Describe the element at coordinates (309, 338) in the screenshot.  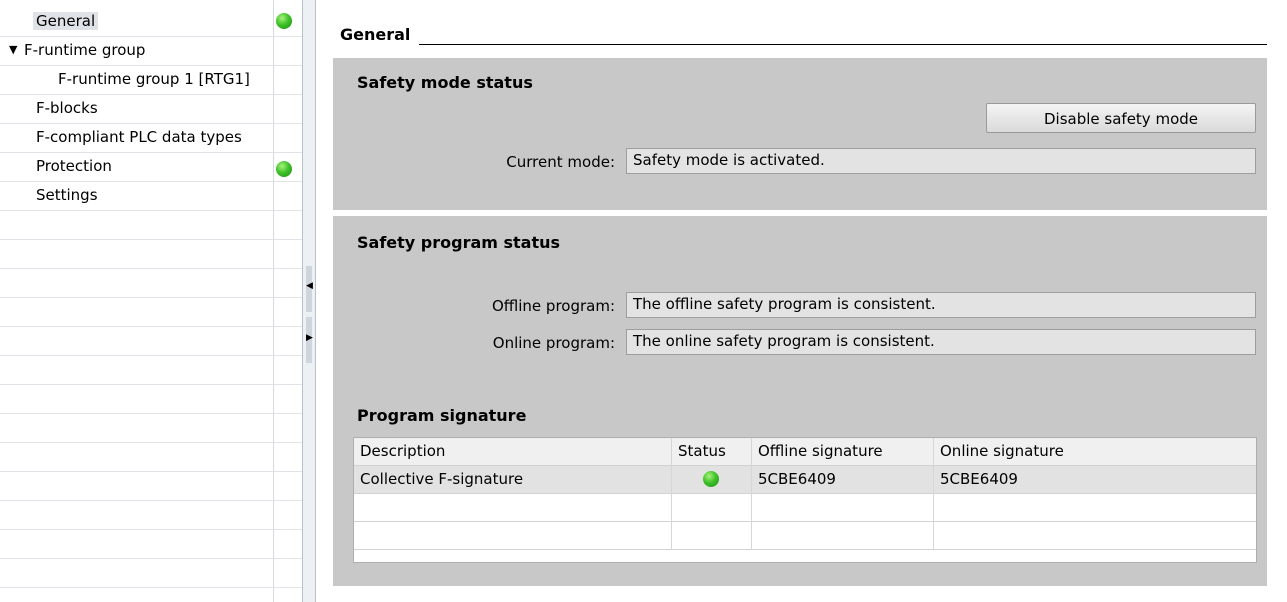
I see `expand-right-arrow-icon: ▶` at that location.